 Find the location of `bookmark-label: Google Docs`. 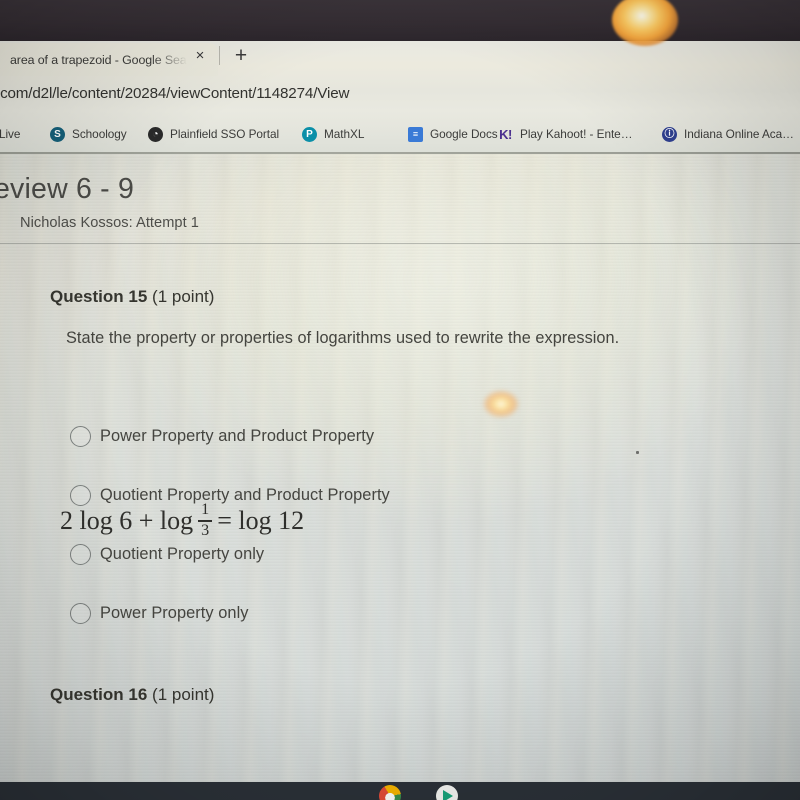

bookmark-label: Google Docs is located at coordinates (464, 134).